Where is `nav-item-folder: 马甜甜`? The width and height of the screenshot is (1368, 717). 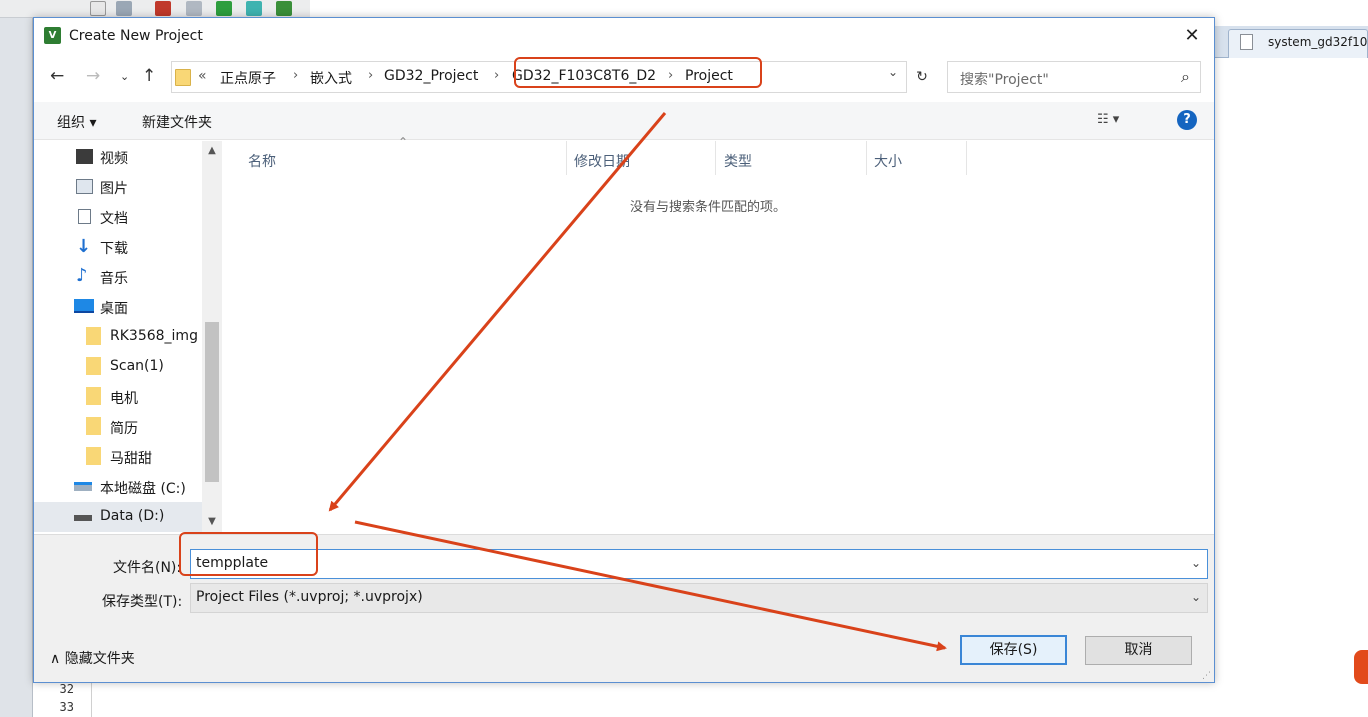
nav-item-folder: 马甜甜 is located at coordinates (118, 457).